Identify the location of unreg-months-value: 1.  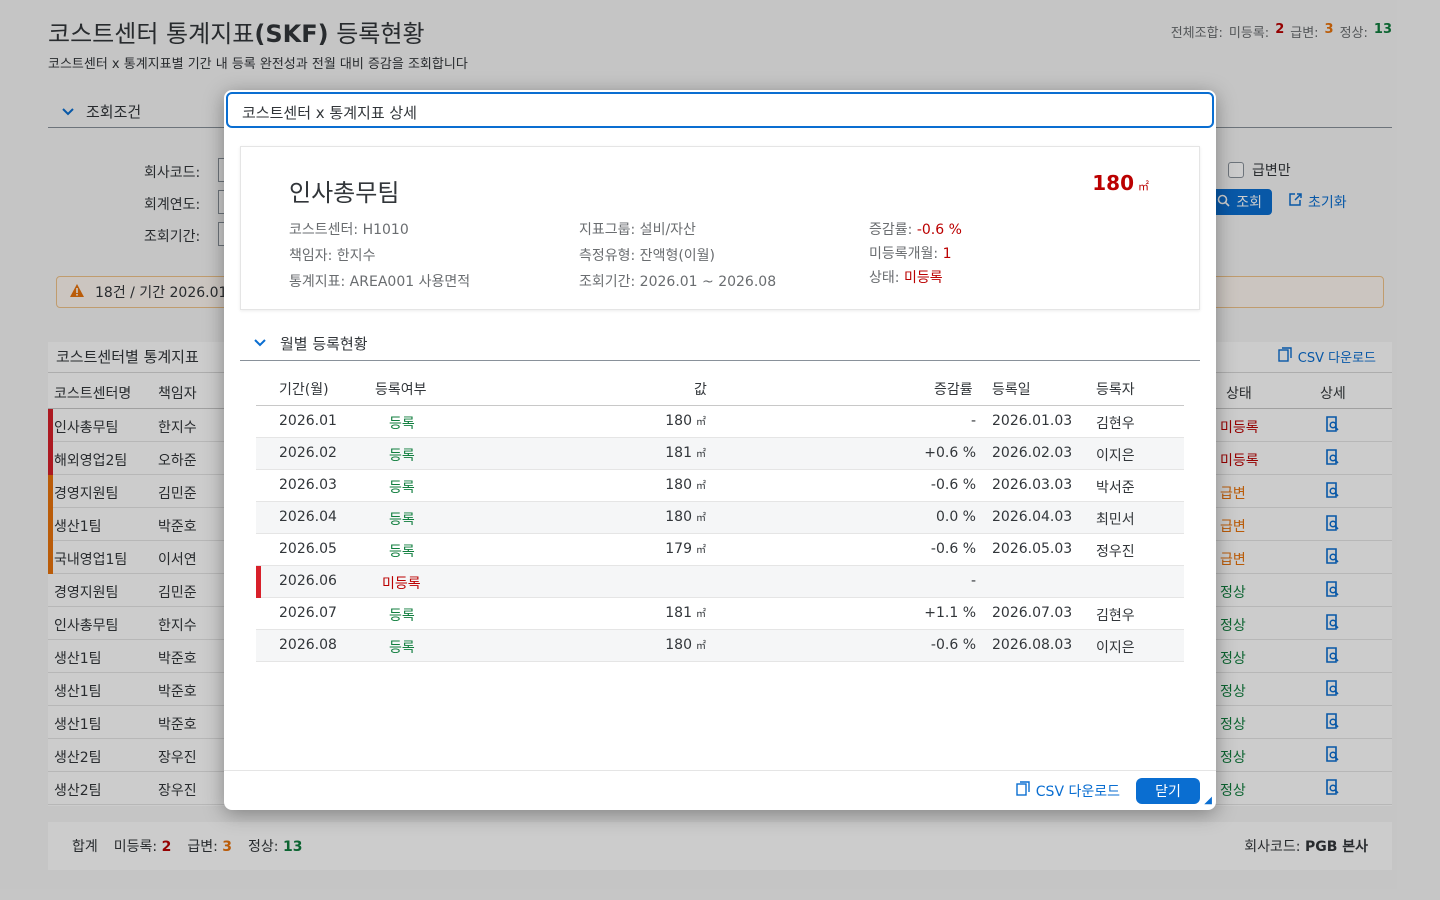
(947, 254).